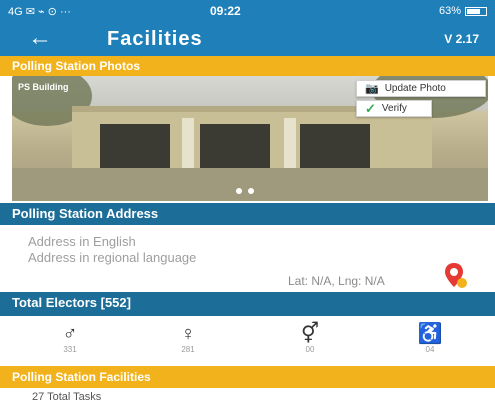 The image size is (495, 405). I want to click on male-icon: ♂, so click(70, 334).